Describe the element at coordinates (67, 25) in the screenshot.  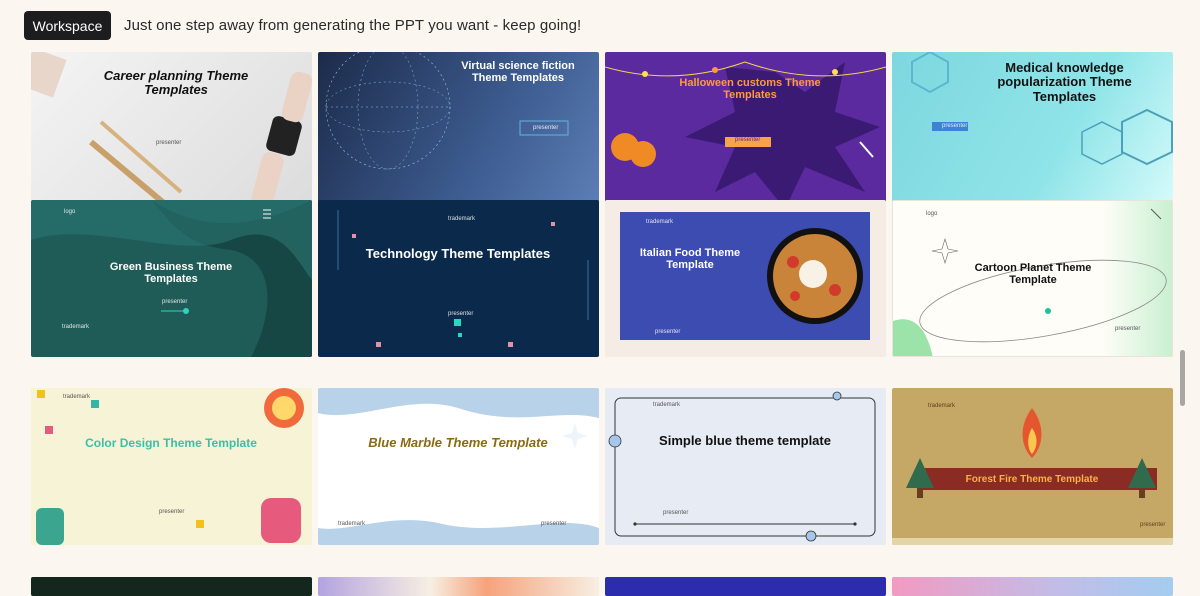
I see `workspace-button: Workspace` at that location.